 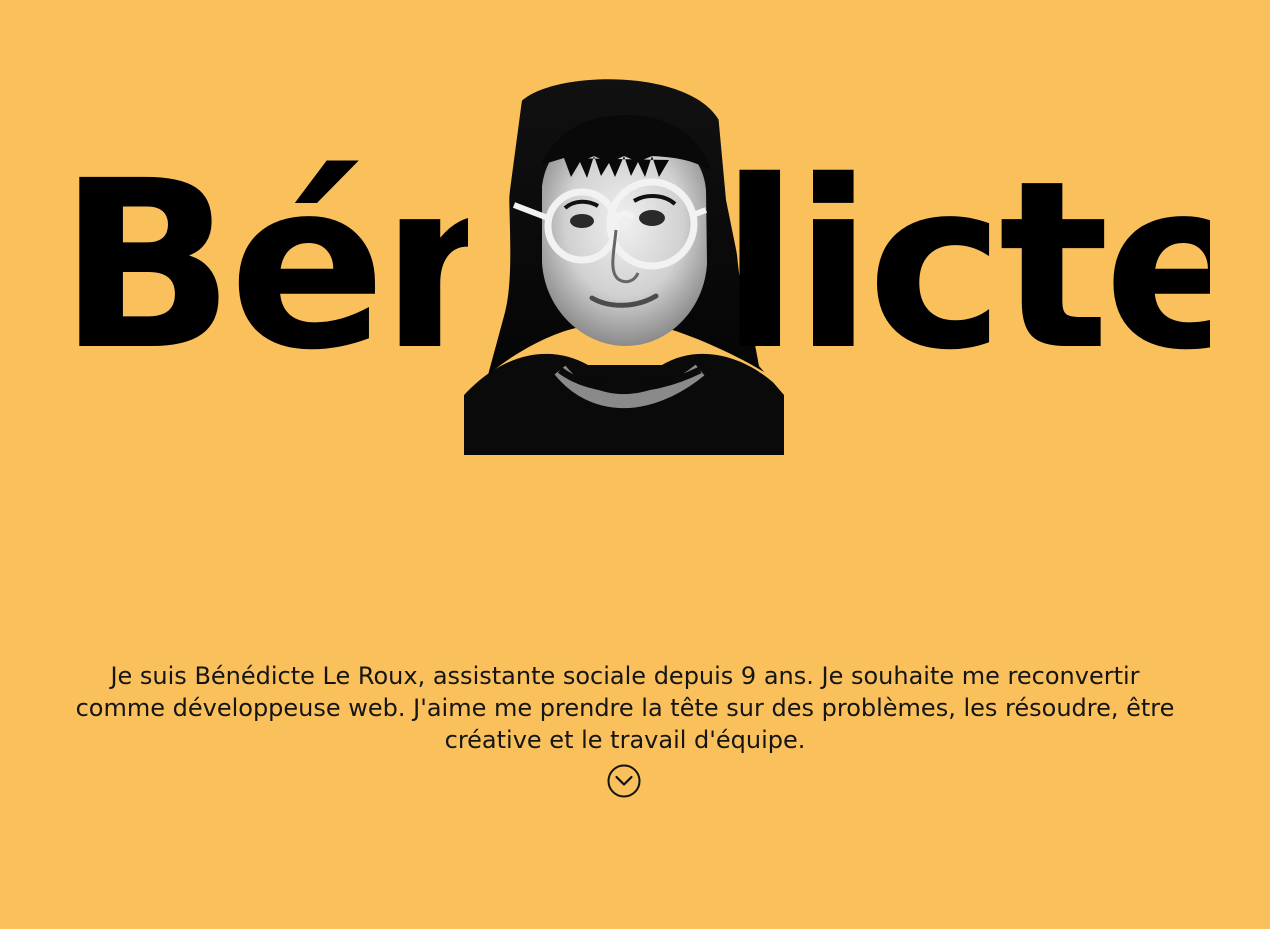 I want to click on chevron-down-circle-icon, so click(x=624, y=781).